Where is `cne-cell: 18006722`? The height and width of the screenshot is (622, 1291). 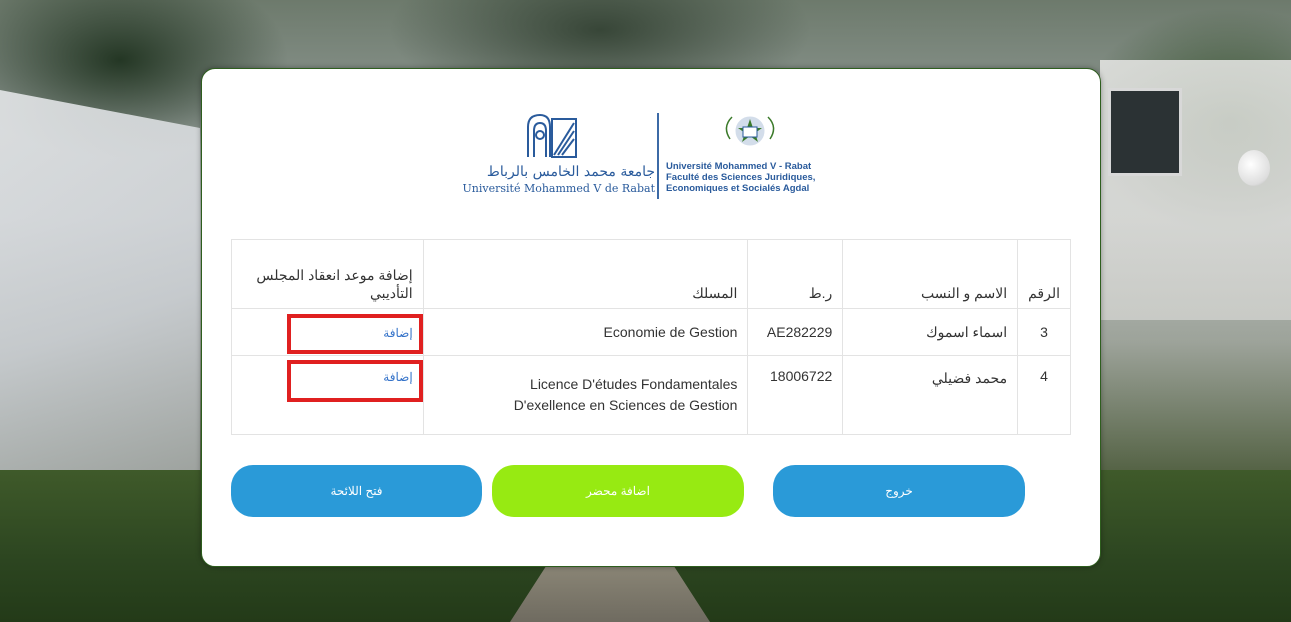 cne-cell: 18006722 is located at coordinates (795, 395).